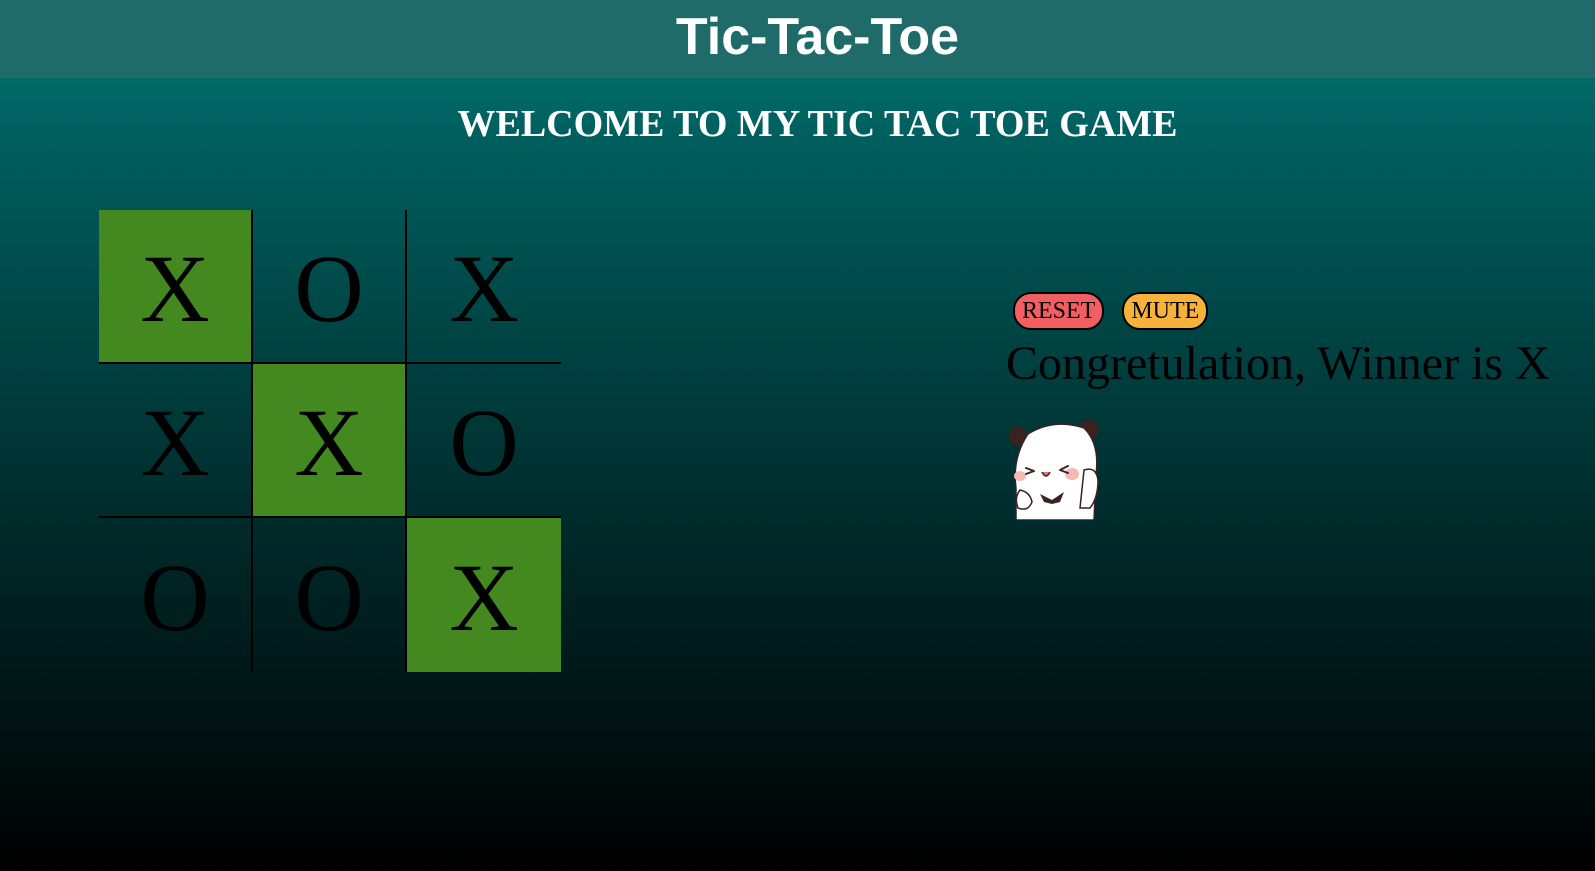  I want to click on game-controls: RESET MUTE, so click(1111, 311).